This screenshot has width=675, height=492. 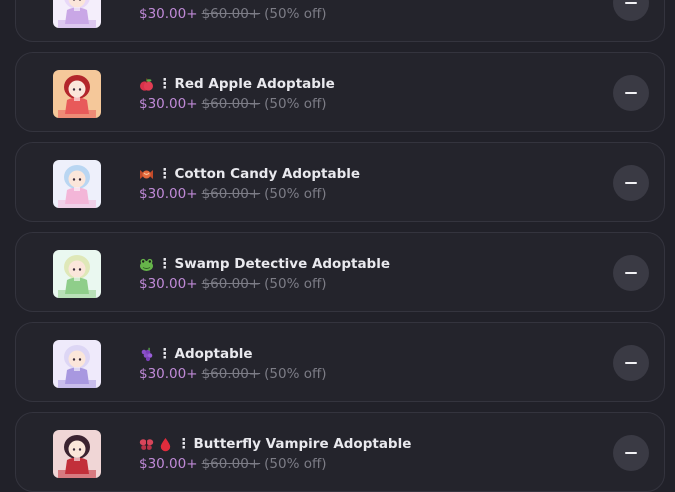 What do you see at coordinates (146, 174) in the screenshot?
I see `candy-icon` at bounding box center [146, 174].